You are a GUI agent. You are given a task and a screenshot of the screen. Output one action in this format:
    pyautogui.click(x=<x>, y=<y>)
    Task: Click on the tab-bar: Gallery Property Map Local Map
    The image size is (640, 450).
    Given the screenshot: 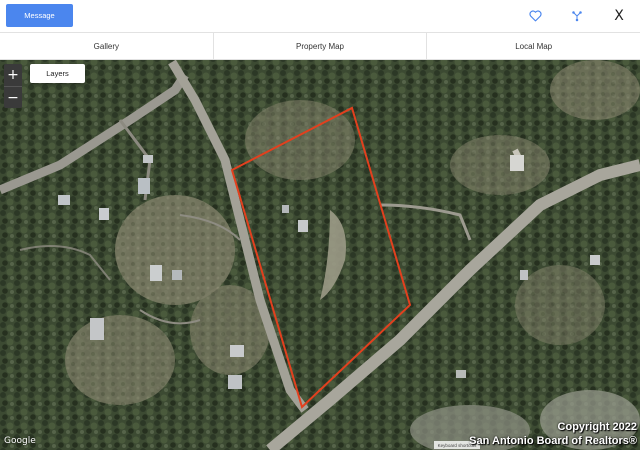 What is the action you would take?
    pyautogui.click(x=320, y=46)
    